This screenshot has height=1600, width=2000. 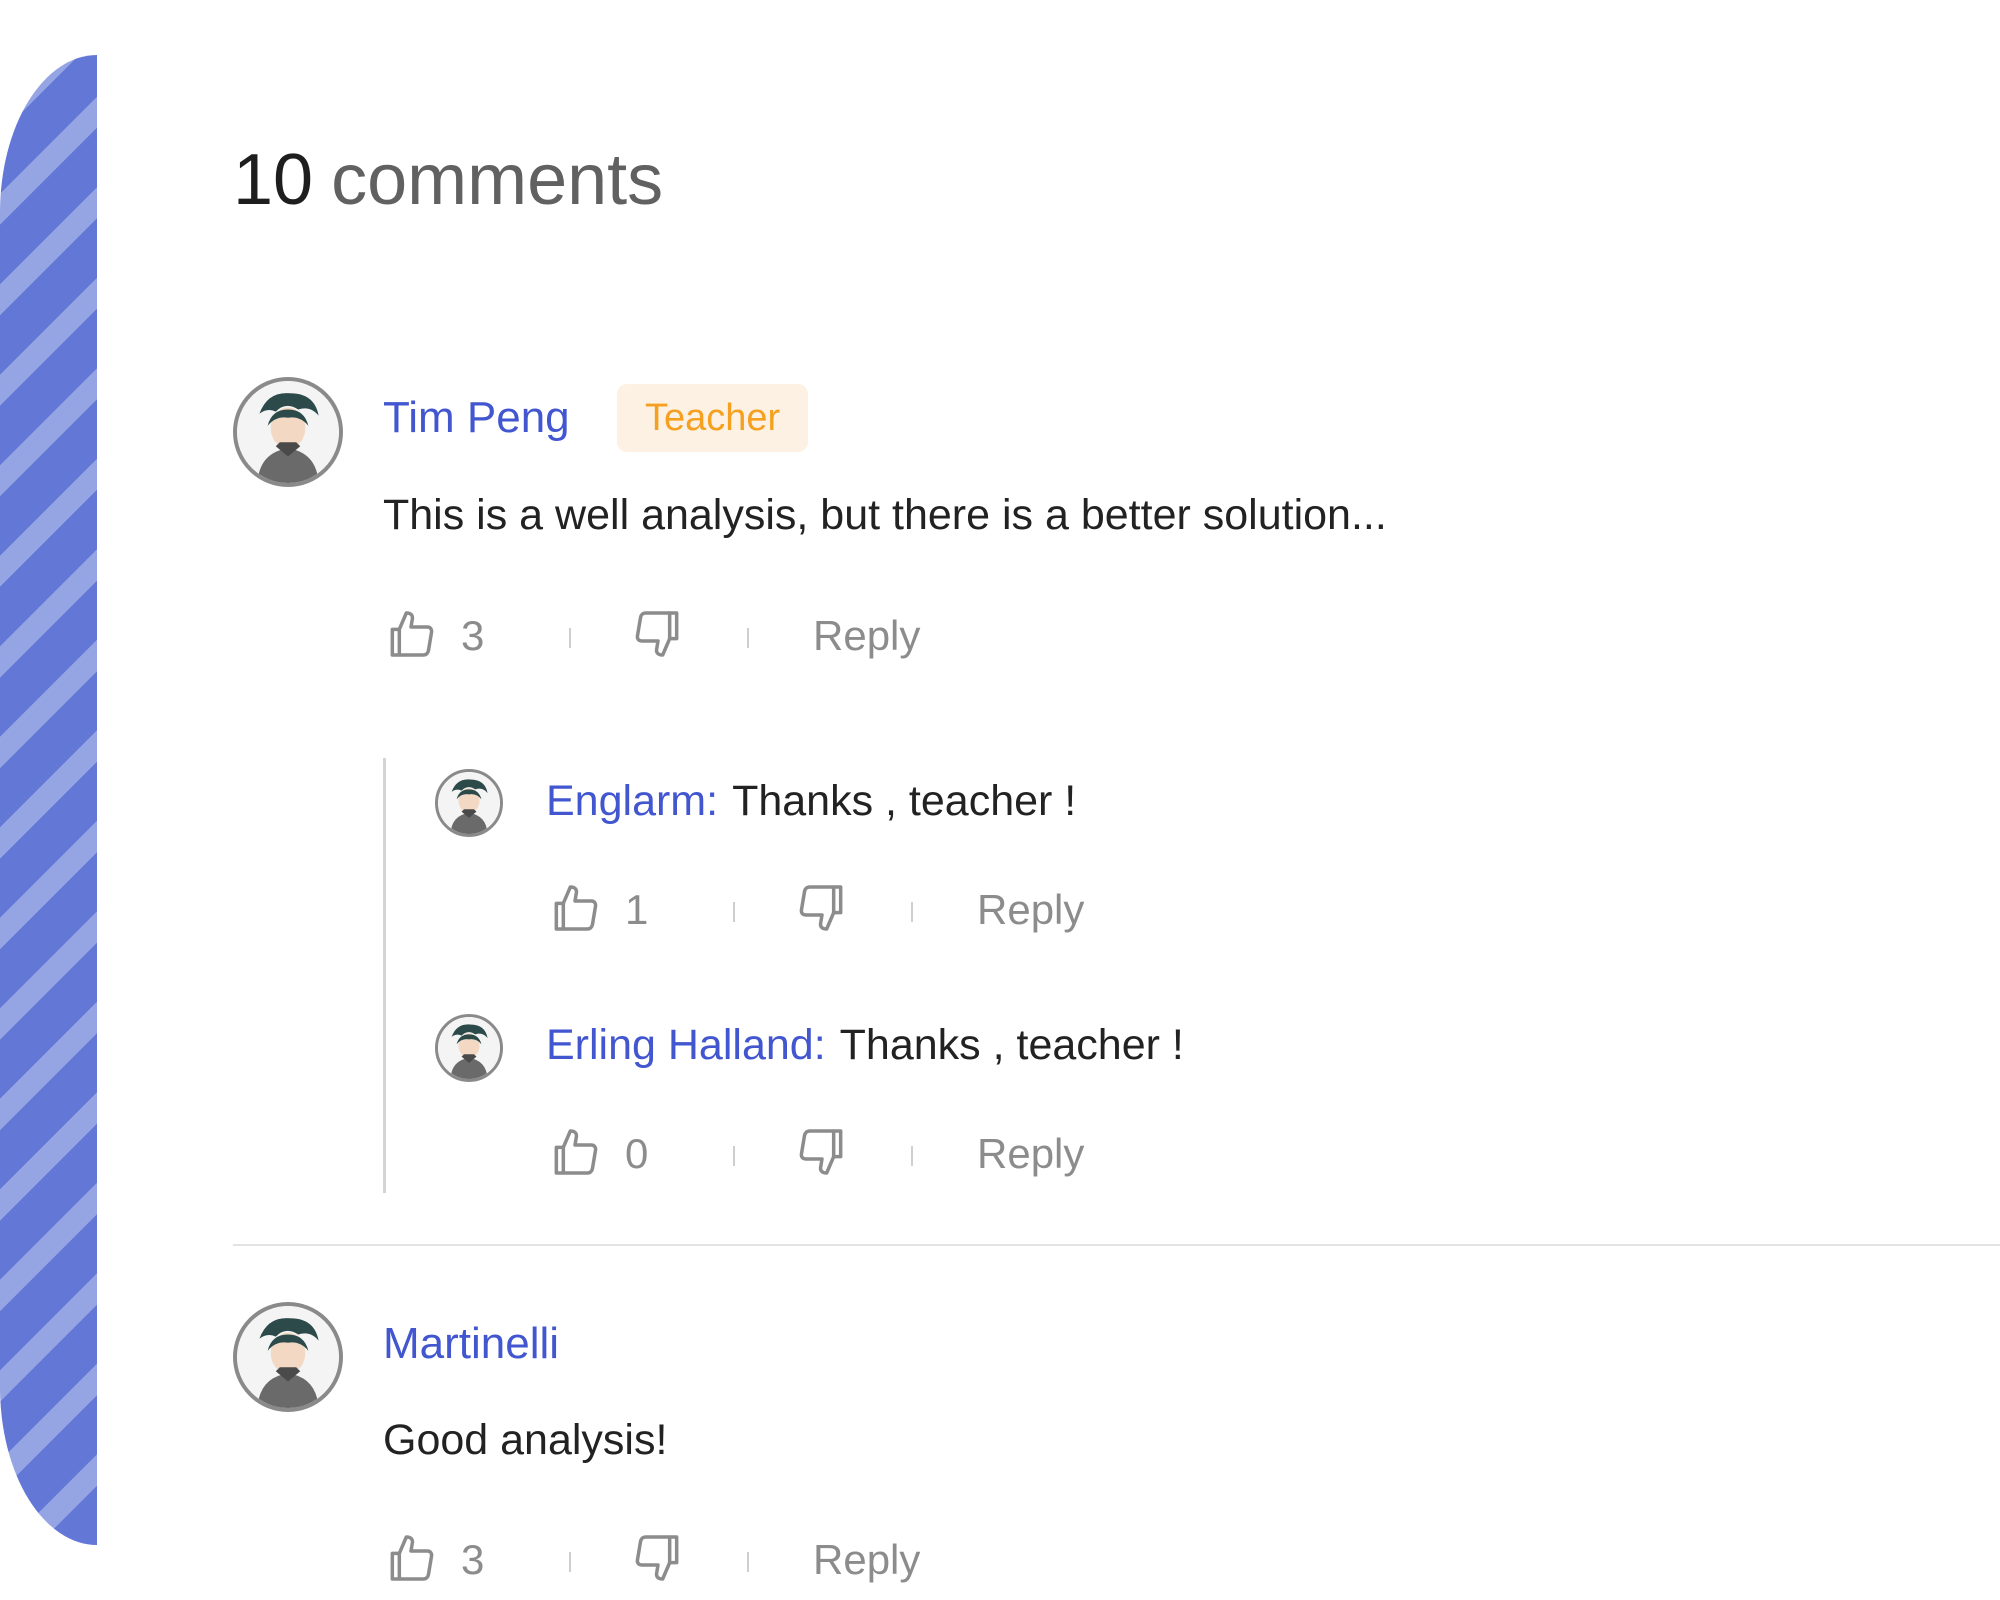 I want to click on comment-text: Good analysis!, so click(x=525, y=1440).